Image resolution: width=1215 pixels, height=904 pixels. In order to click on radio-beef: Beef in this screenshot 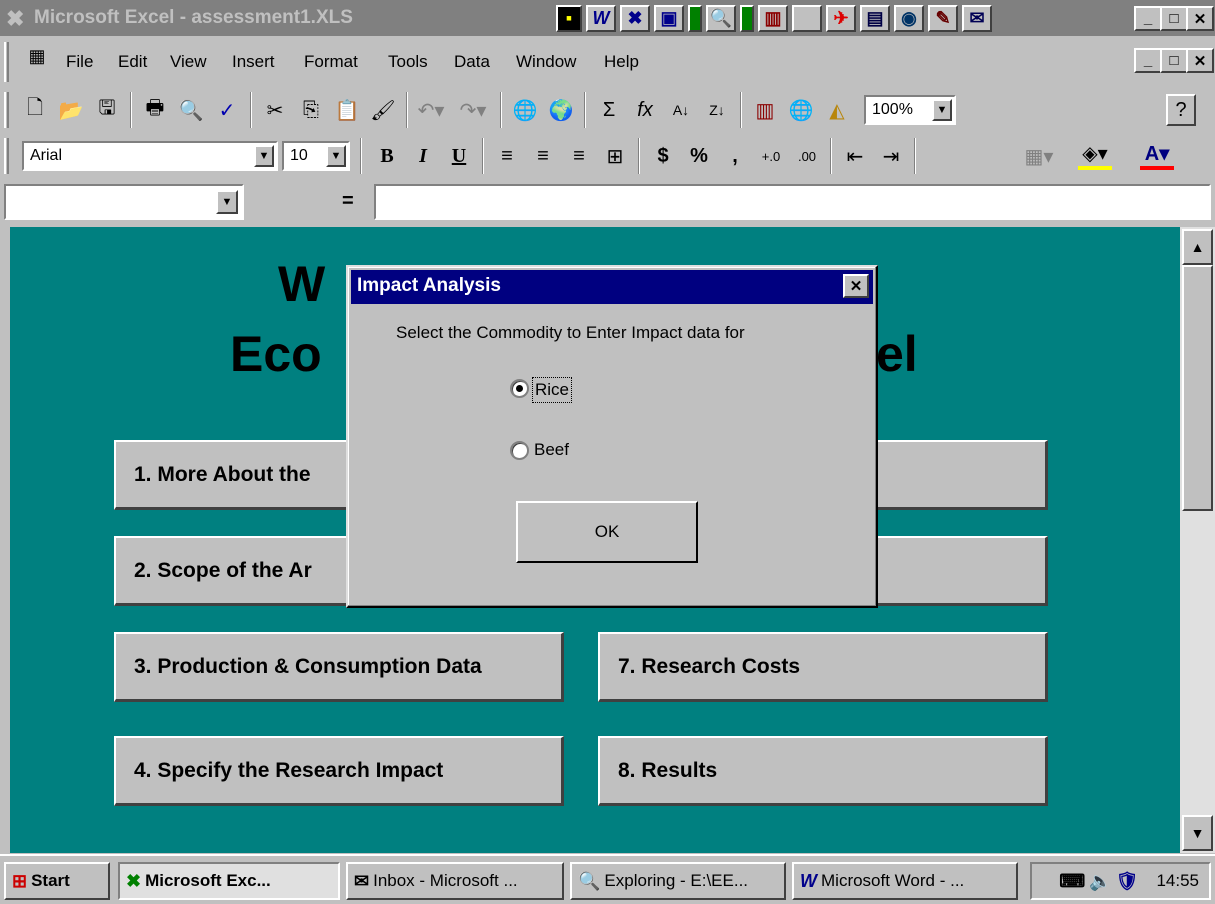, I will do `click(548, 452)`.